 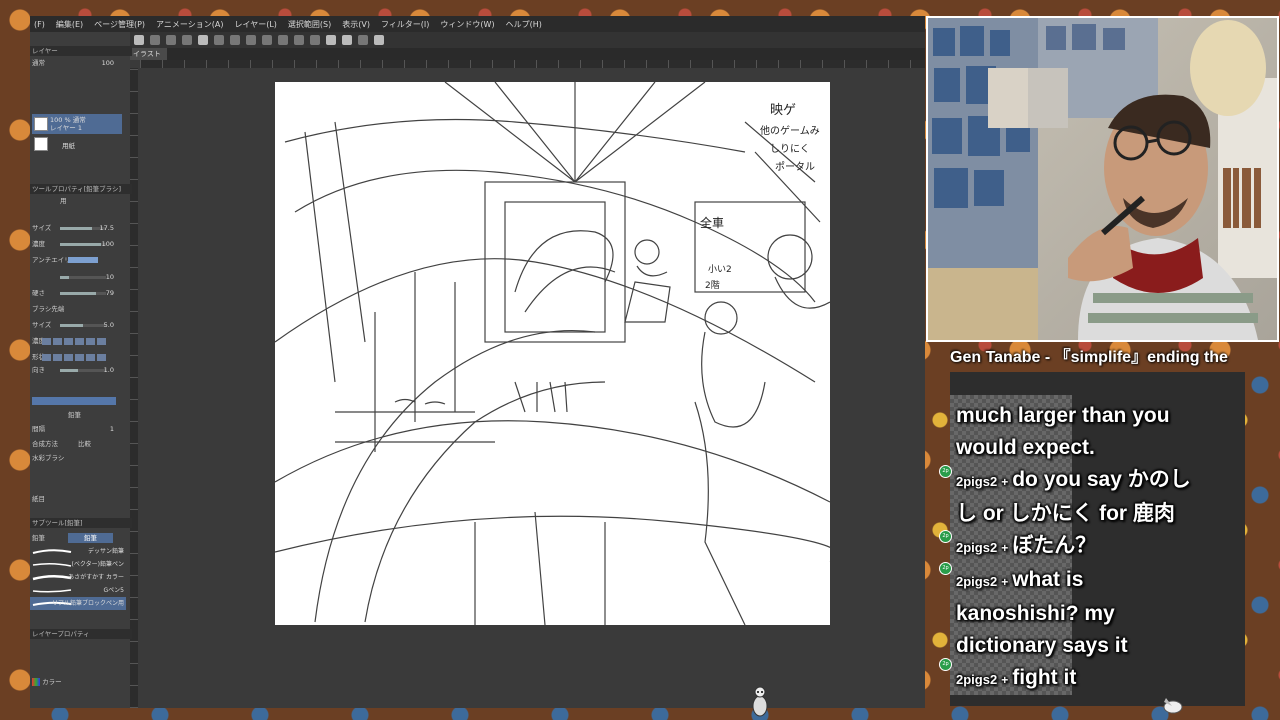 What do you see at coordinates (79, 458) in the screenshot?
I see `watercolor-row: 水彩ブラシ` at bounding box center [79, 458].